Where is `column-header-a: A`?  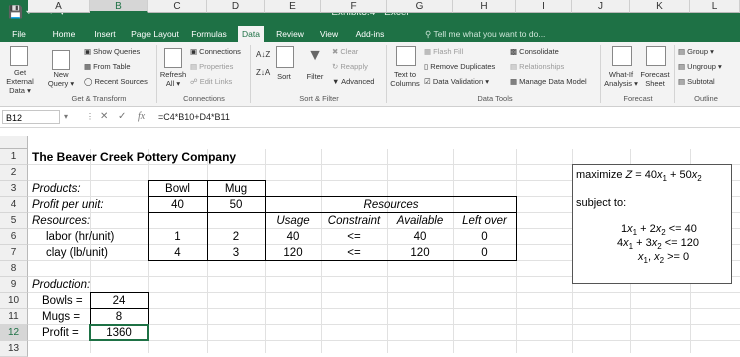 column-header-a: A is located at coordinates (59, 6).